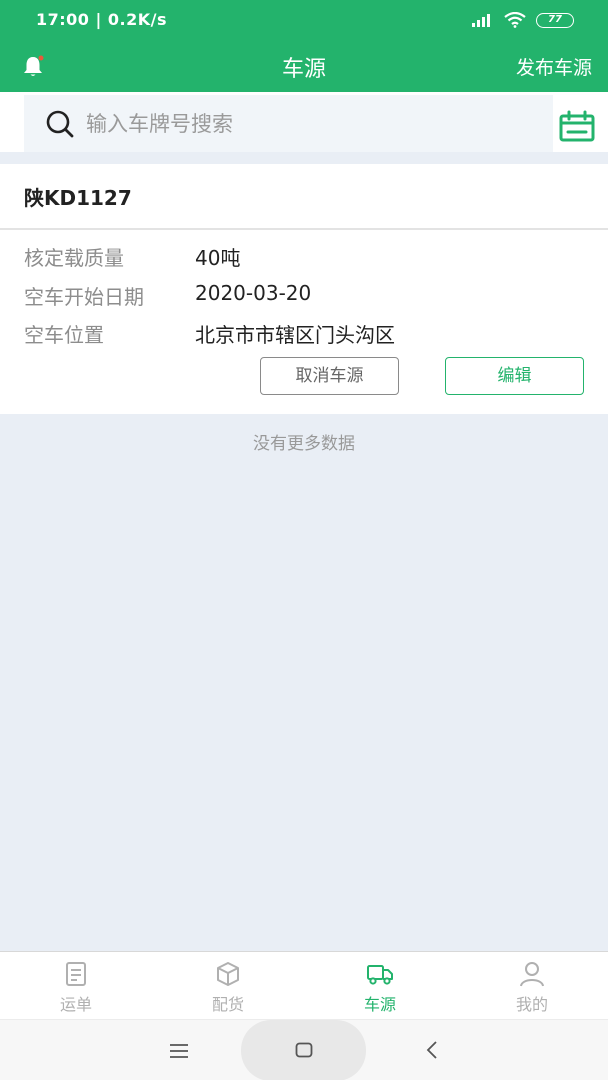  Describe the element at coordinates (380, 985) in the screenshot. I see `tab-vehicle-source: 车源` at that location.